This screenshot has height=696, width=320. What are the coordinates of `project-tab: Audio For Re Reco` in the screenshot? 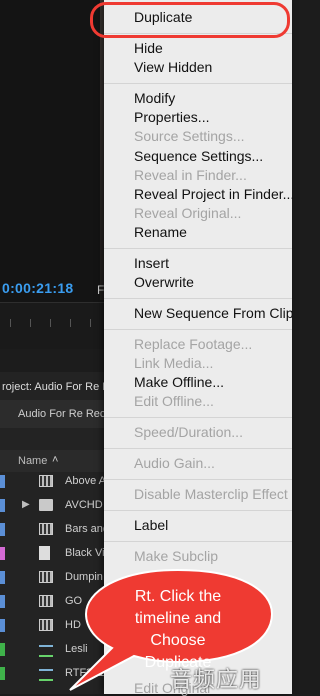 It's located at (65, 414).